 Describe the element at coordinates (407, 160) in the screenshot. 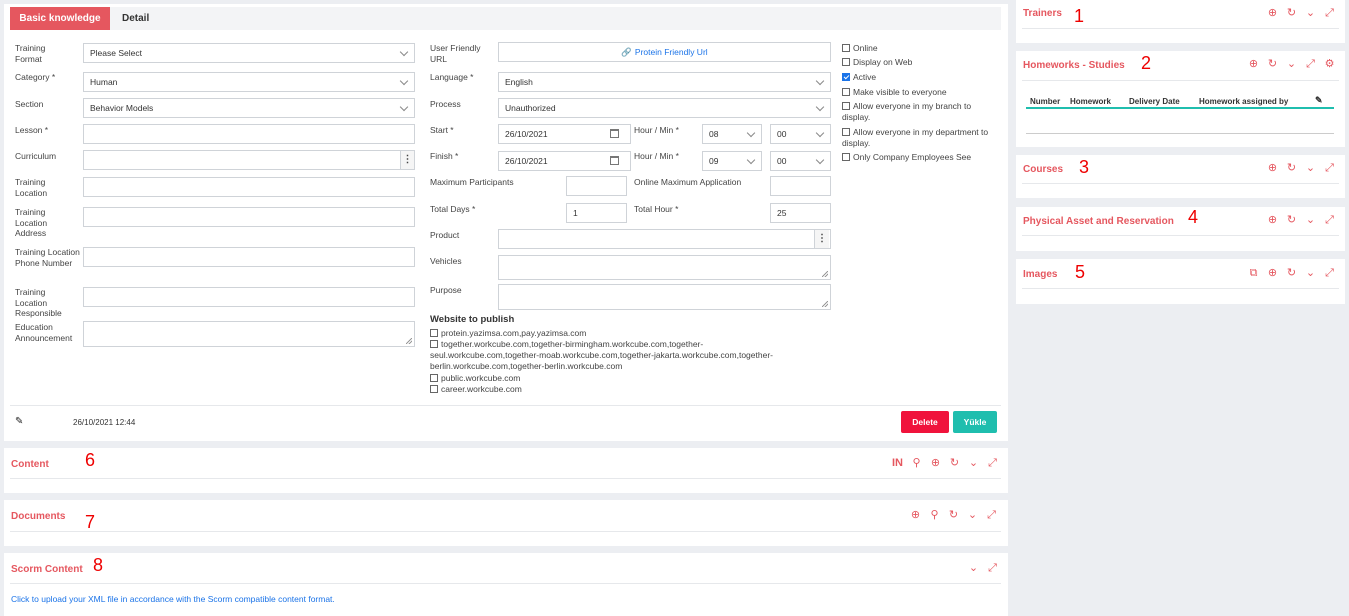

I see `curriculum-more-icon: ⋮` at that location.